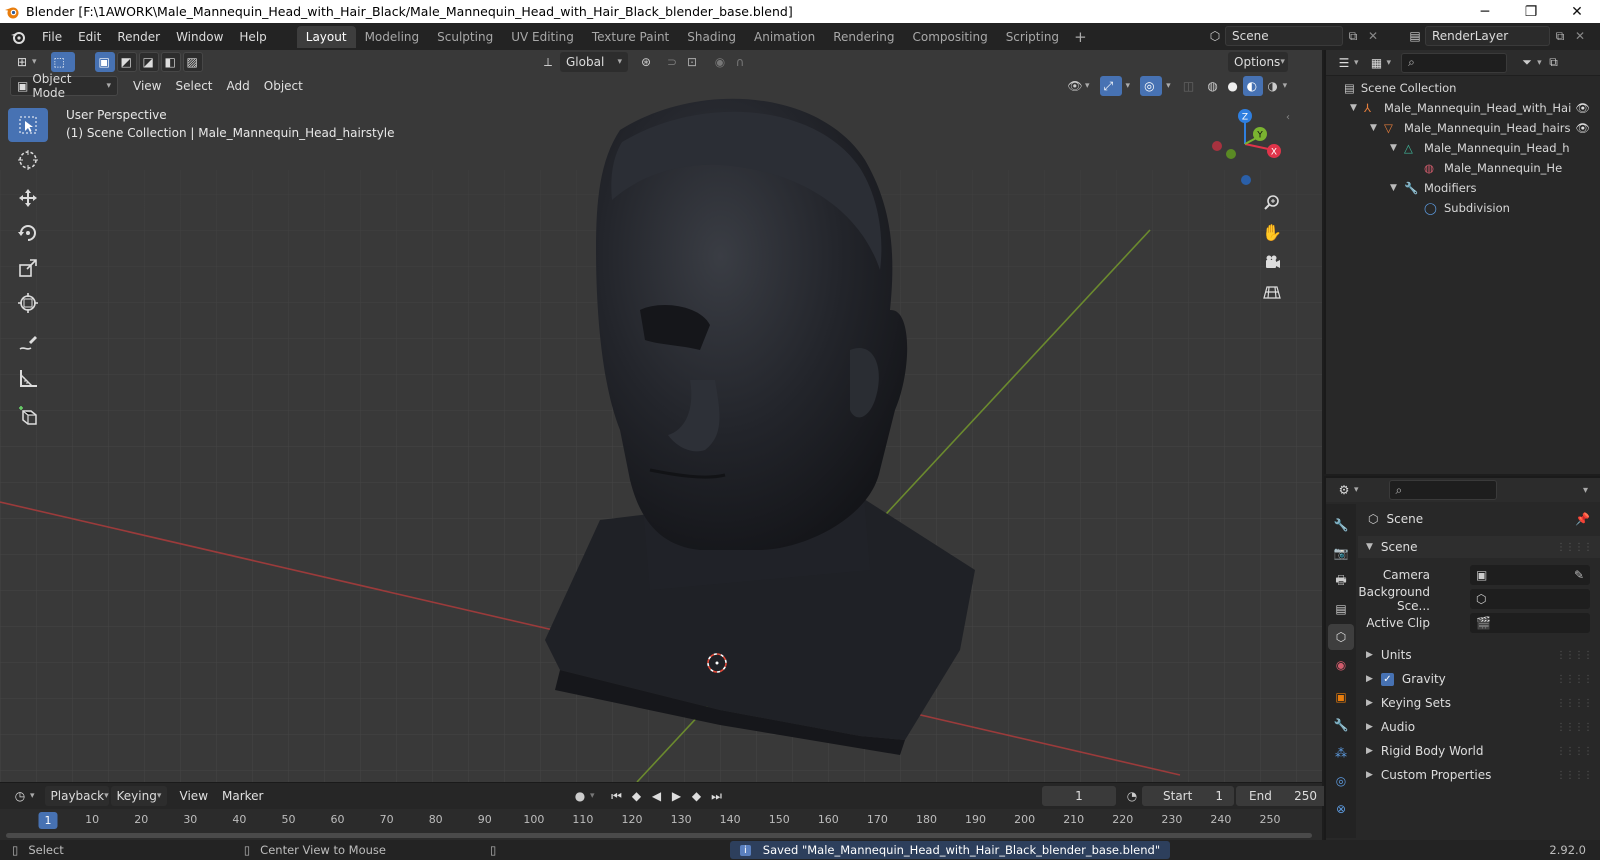  What do you see at coordinates (192, 62) in the screenshot?
I see `select-intersect-icon: ▨` at bounding box center [192, 62].